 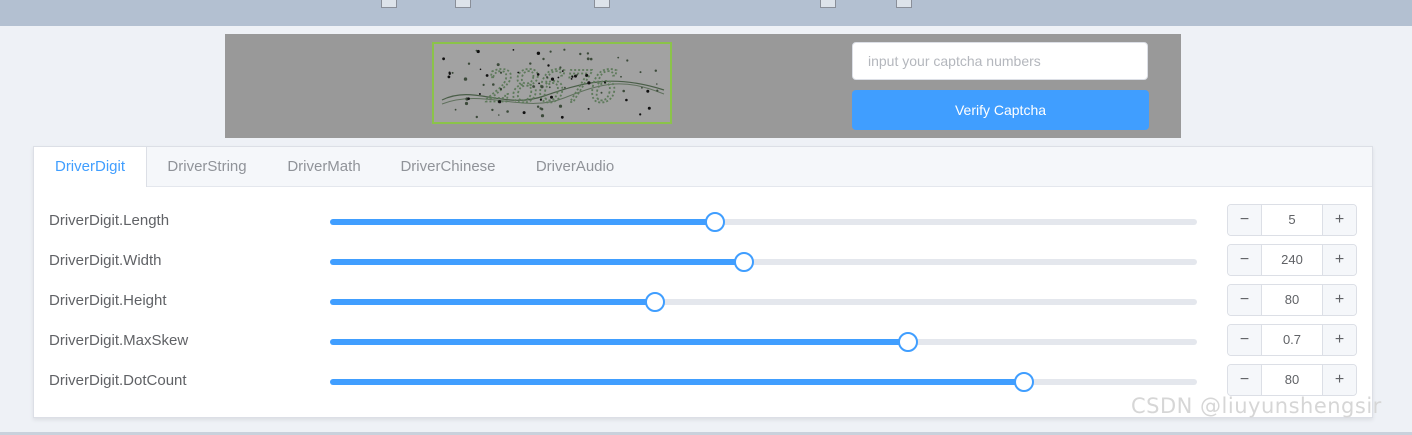 I want to click on tab-driver-chinese: DriverChinese, so click(x=448, y=167).